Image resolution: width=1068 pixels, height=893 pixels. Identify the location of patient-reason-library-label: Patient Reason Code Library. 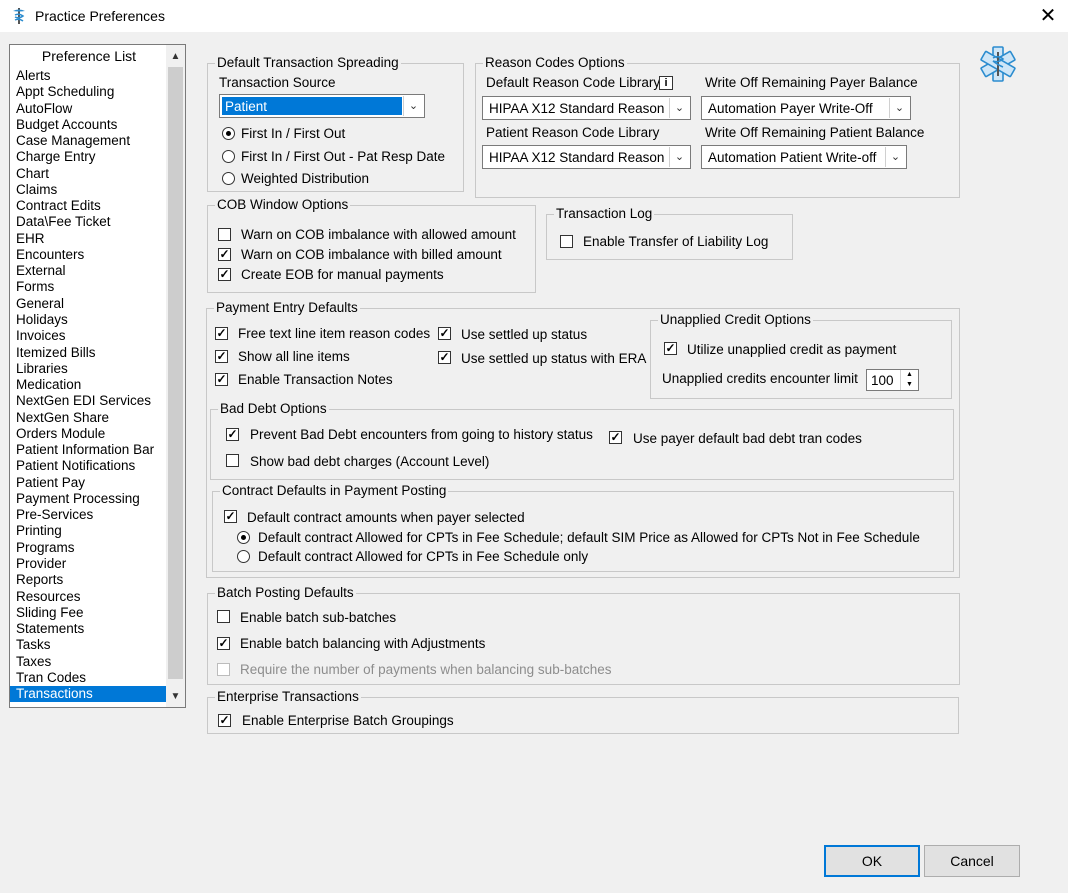
(573, 132).